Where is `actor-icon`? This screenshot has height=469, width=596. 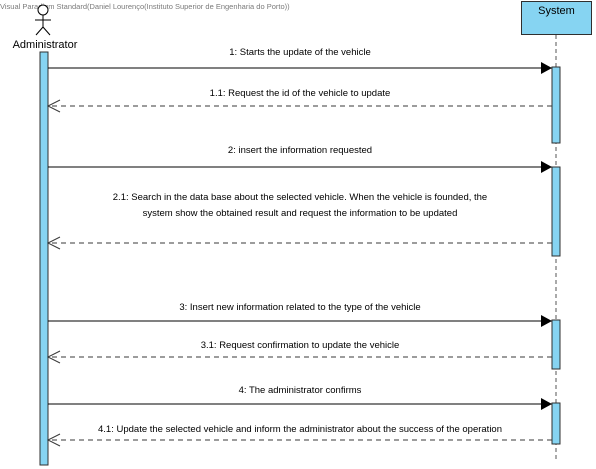 actor-icon is located at coordinates (43, 20).